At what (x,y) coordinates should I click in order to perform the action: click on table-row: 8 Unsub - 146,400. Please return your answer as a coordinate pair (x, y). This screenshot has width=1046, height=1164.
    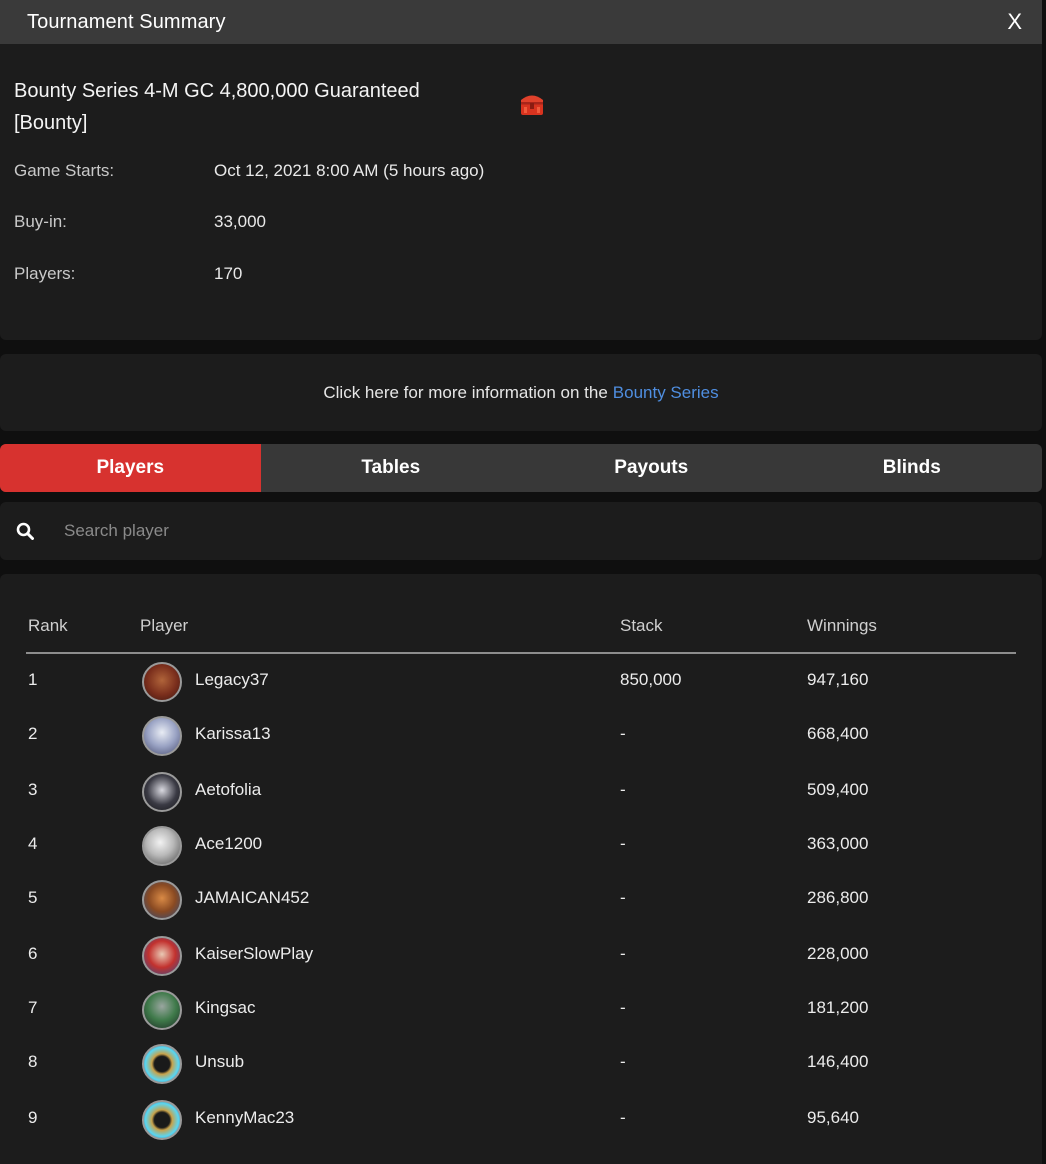
    Looking at the image, I should click on (521, 1063).